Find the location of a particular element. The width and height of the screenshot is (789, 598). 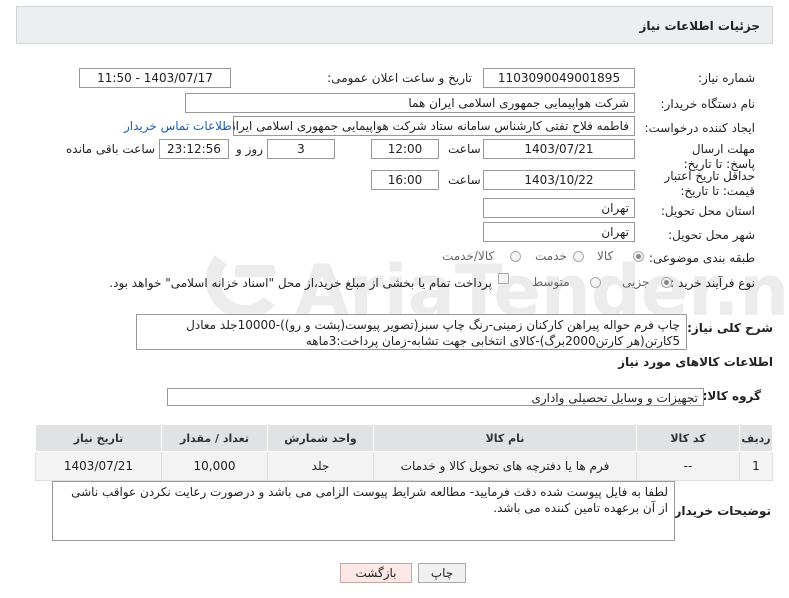

col-code: کد کالا is located at coordinates (688, 438).